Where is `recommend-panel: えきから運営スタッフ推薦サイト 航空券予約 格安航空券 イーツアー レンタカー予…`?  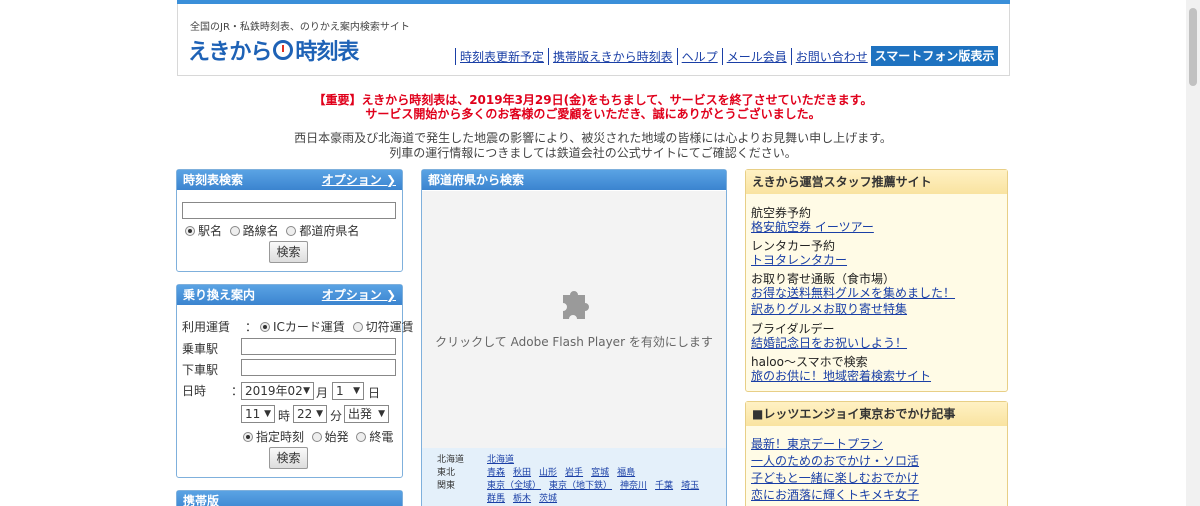
recommend-panel: えきから運営スタッフ推薦サイト 航空券予約 格安航空券 イーツアー レンタカー予… is located at coordinates (876, 280).